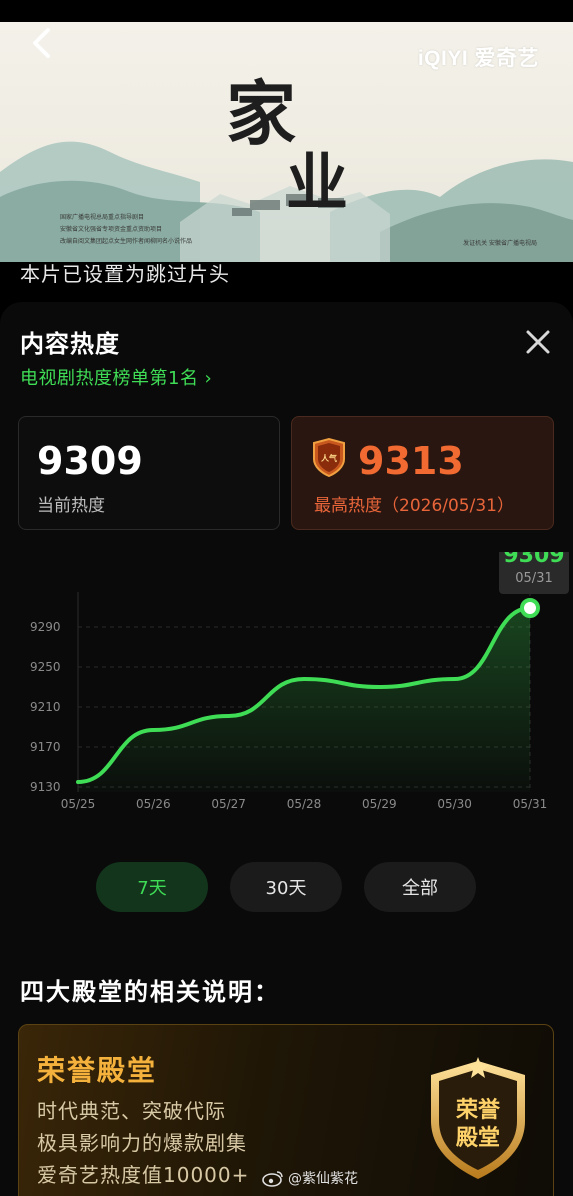 The image size is (573, 1196). What do you see at coordinates (143, 1175) in the screenshot?
I see `hall-card-line: 爱奇艺热度值10000+` at bounding box center [143, 1175].